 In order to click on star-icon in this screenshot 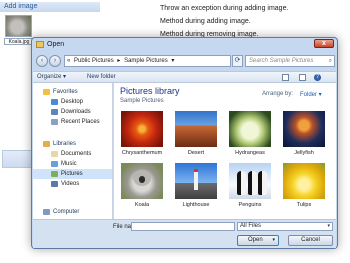, I will do `click(46, 92)`.